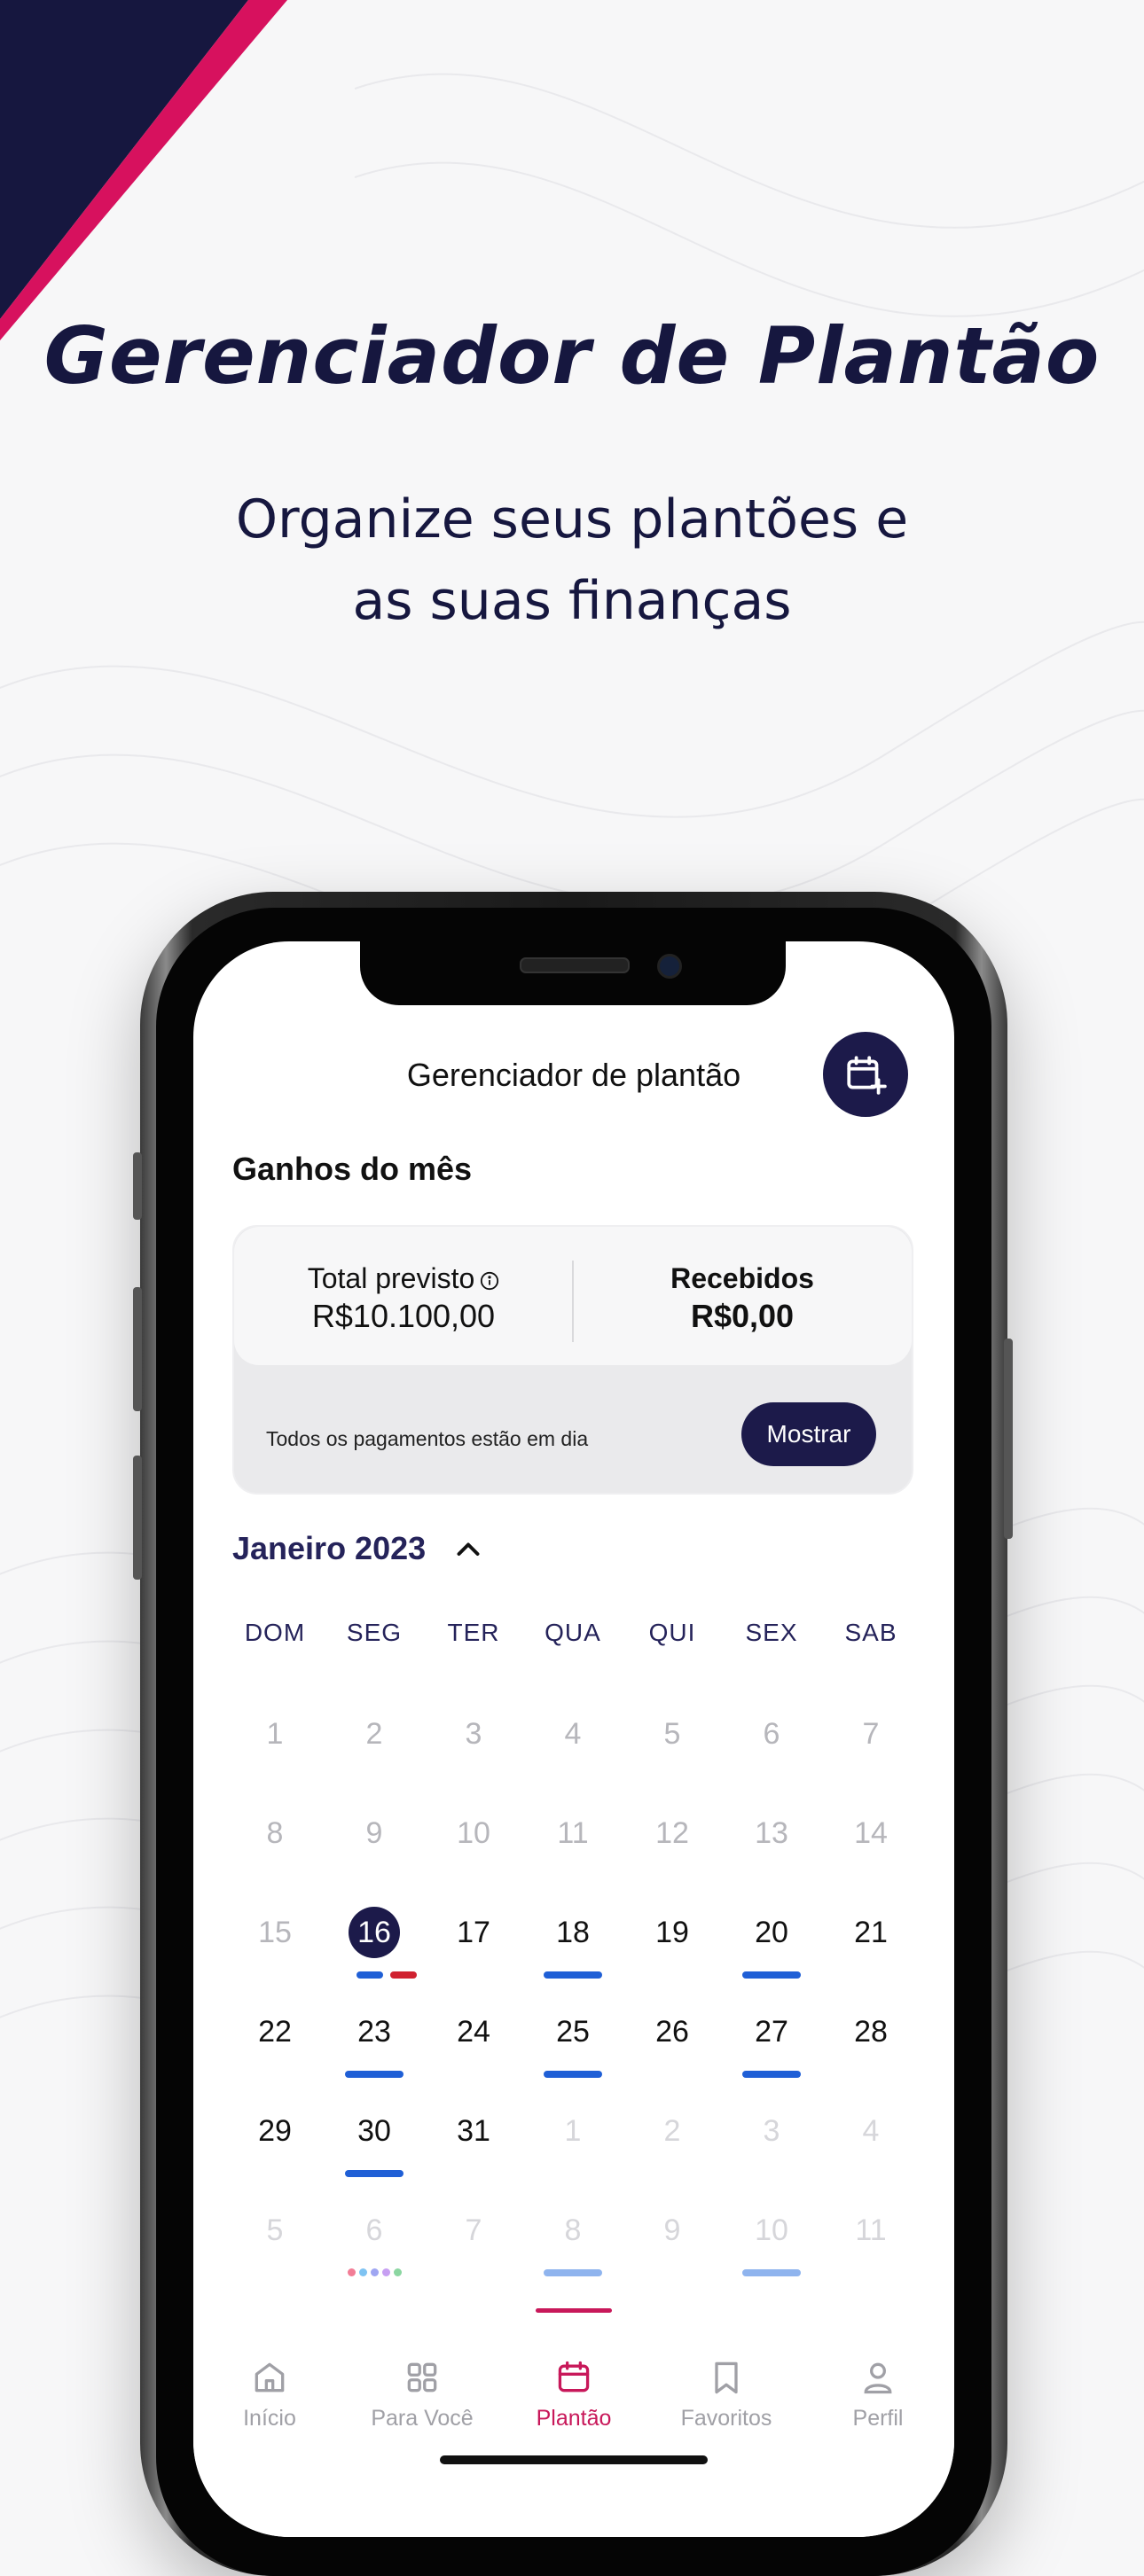 This screenshot has height=2576, width=1144. Describe the element at coordinates (374, 2131) in the screenshot. I see `calendar-day: 30` at that location.